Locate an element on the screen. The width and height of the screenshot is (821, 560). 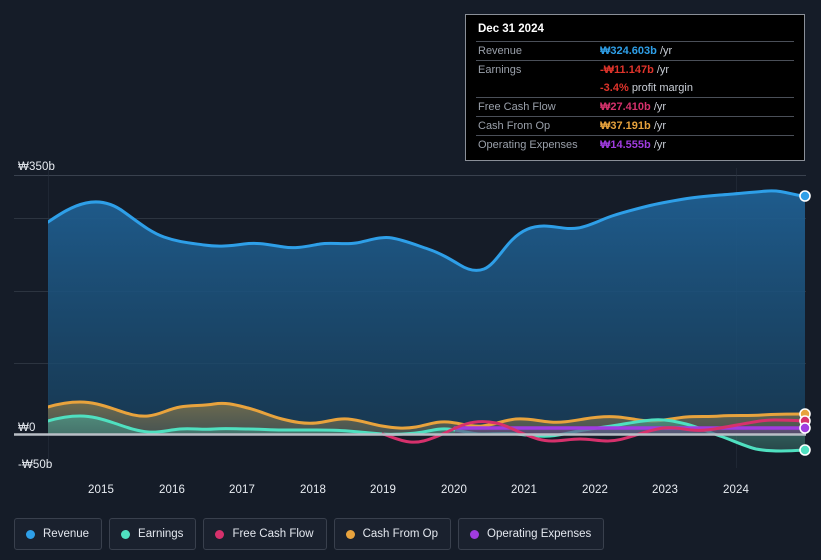
tooltip-value-earnings: -₩11.147b /yr is located at coordinates (696, 70).